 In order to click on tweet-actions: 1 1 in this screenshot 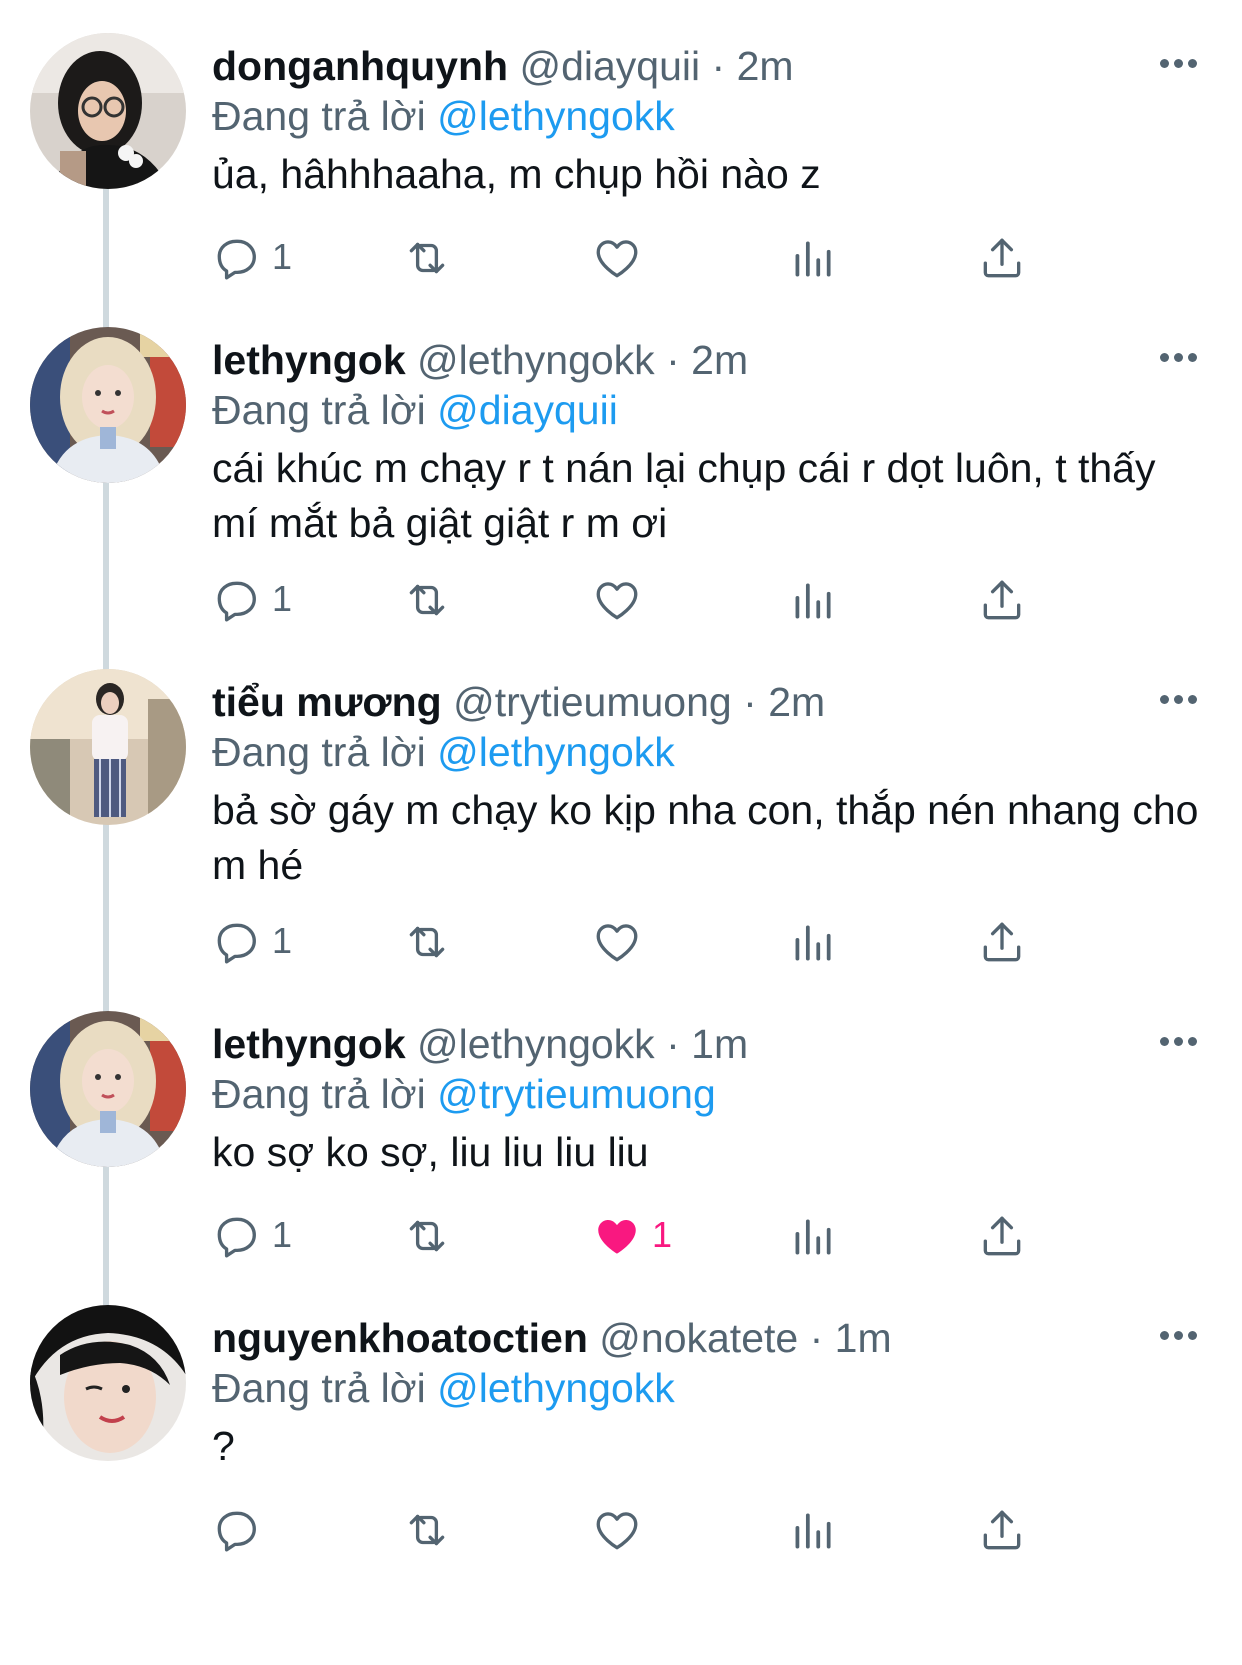, I will do `click(662, 1236)`.